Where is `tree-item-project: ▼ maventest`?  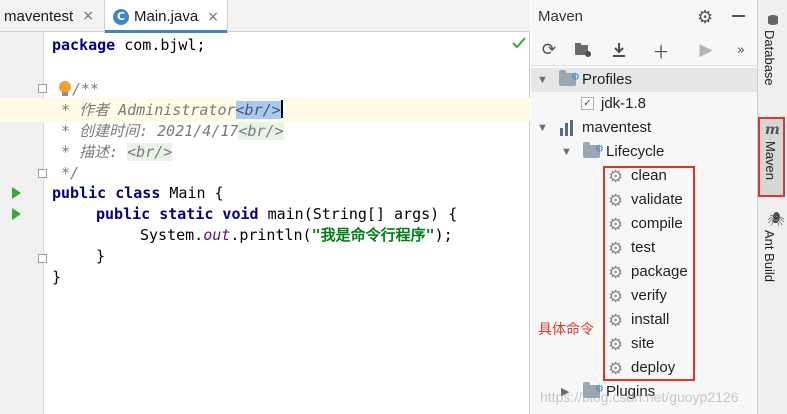 tree-item-project: ▼ maventest is located at coordinates (644, 128).